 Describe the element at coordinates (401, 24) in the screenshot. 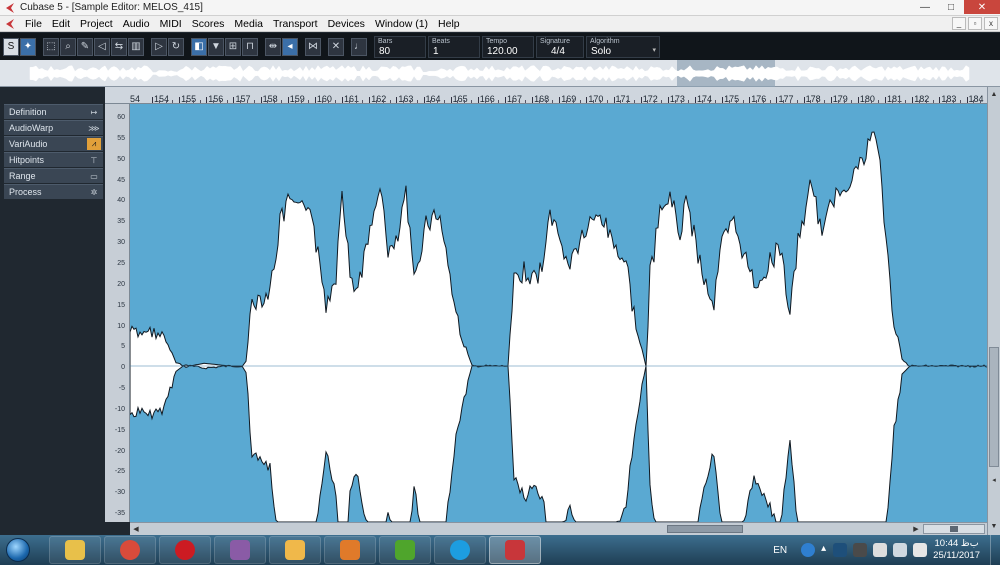

I see `menu-window: Window (1)` at that location.